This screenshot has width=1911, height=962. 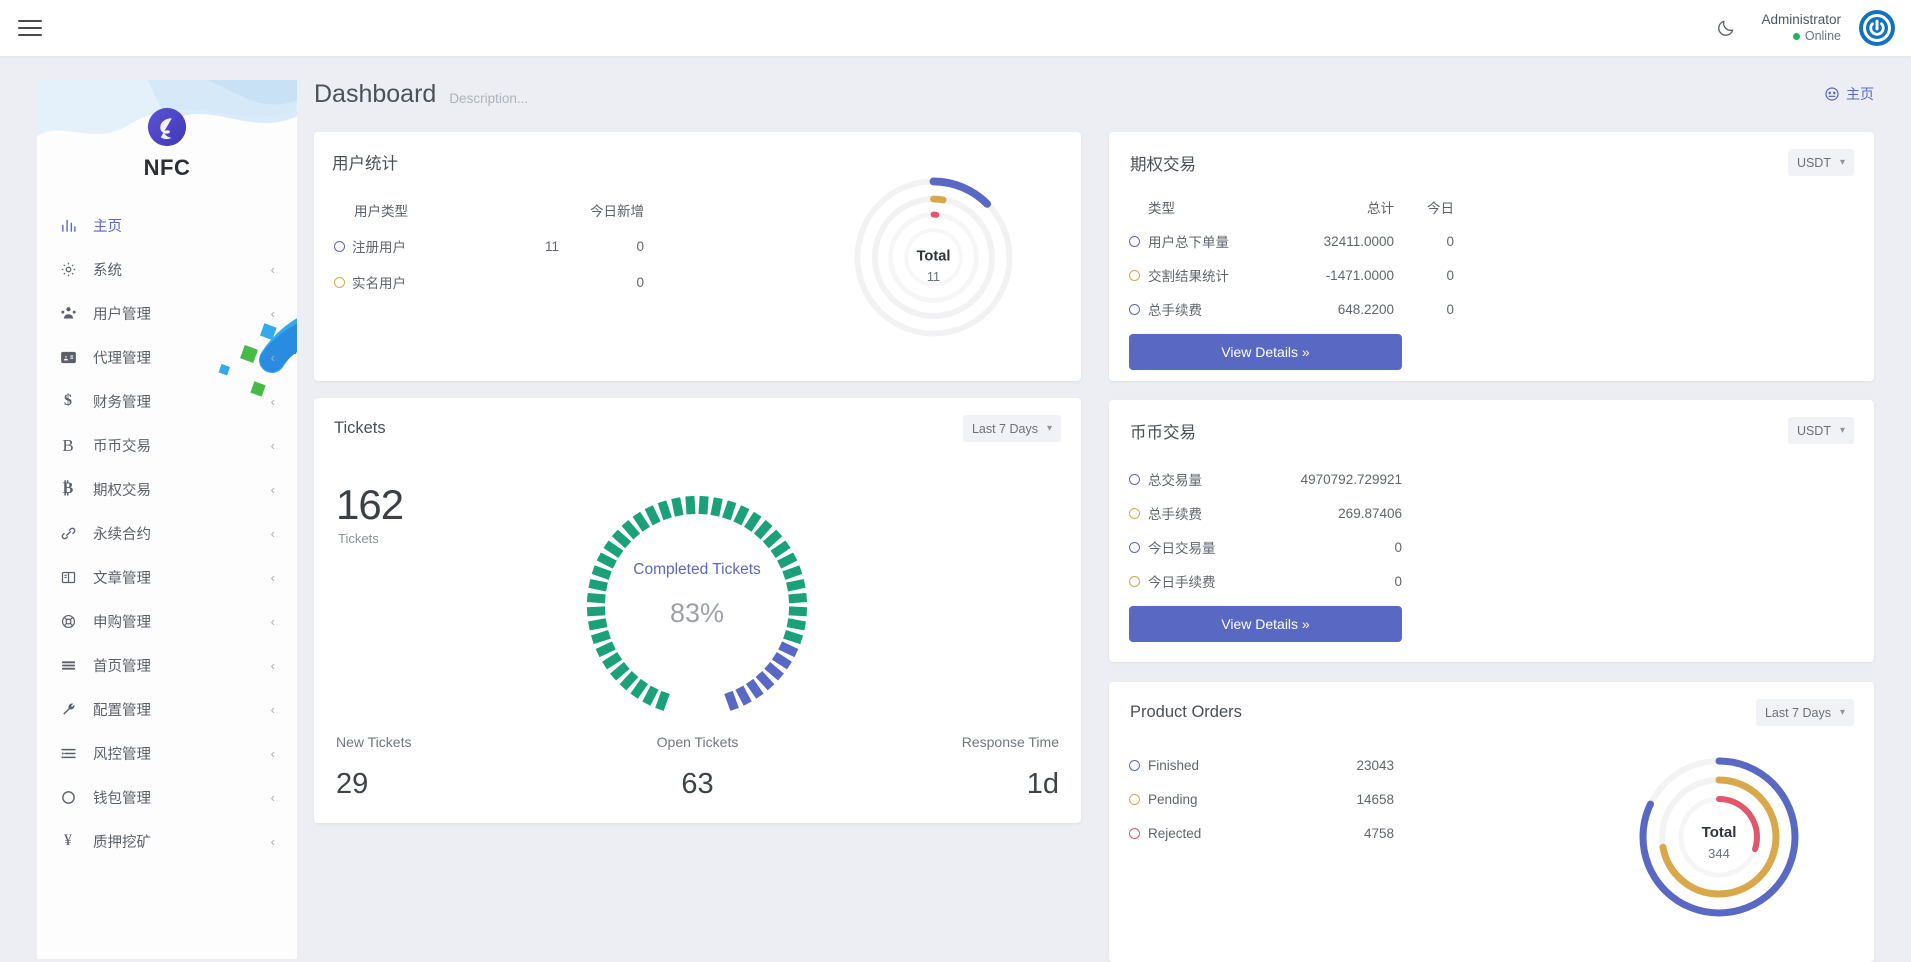 What do you see at coordinates (1042, 784) in the screenshot?
I see `stat-value: 1d` at bounding box center [1042, 784].